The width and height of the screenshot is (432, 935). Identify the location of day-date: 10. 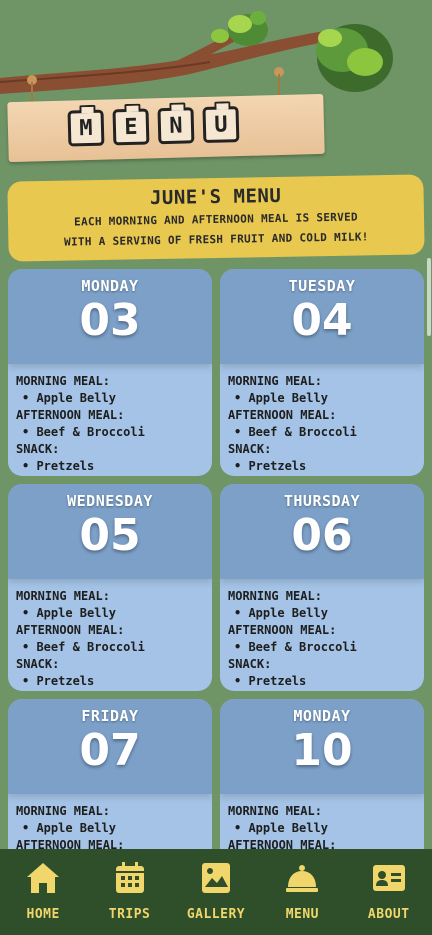
(322, 750).